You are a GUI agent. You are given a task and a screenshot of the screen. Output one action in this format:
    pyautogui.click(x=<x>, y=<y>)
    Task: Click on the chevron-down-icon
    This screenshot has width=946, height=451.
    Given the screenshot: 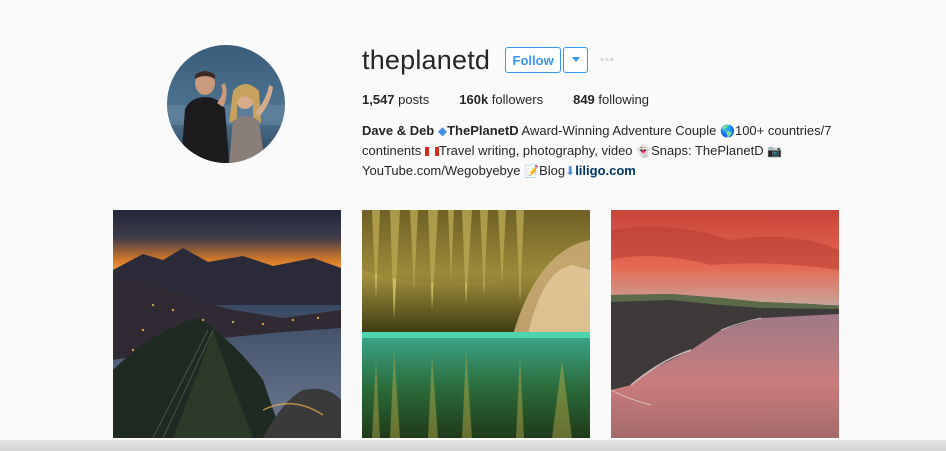 What is the action you would take?
    pyautogui.click(x=575, y=59)
    